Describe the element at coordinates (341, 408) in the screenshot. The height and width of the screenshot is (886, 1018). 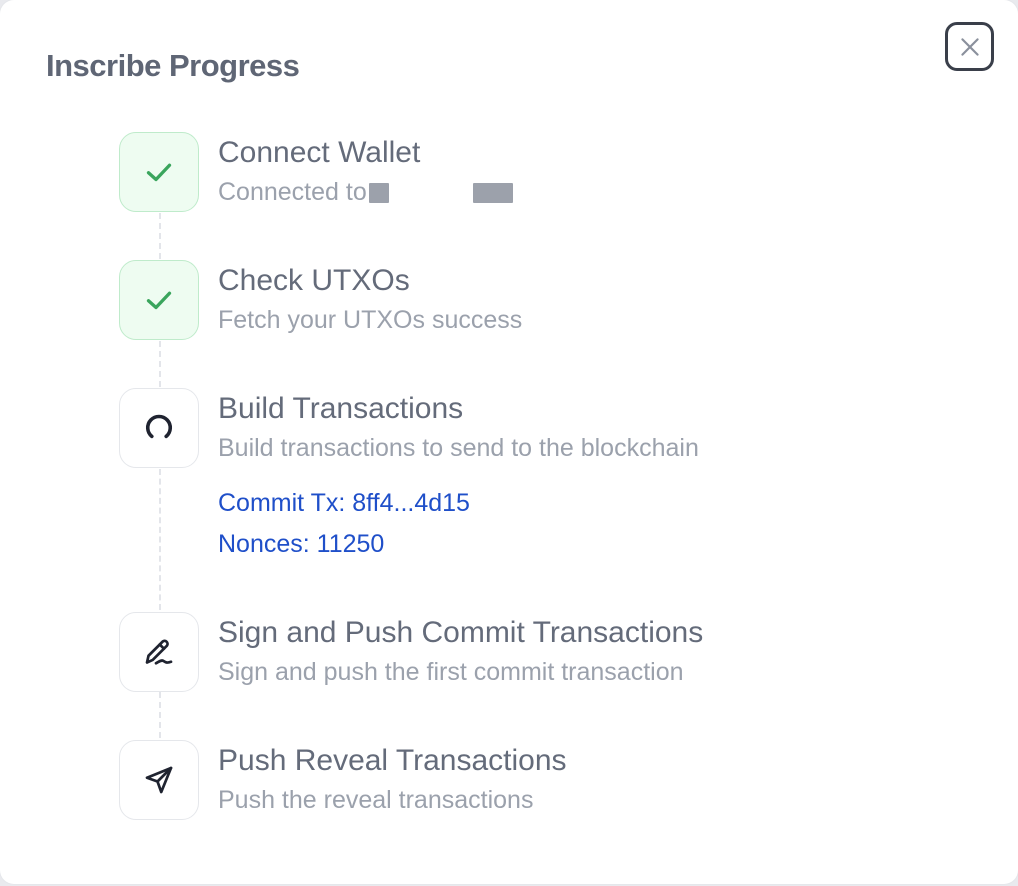
I see `step-title: Build Transactions` at that location.